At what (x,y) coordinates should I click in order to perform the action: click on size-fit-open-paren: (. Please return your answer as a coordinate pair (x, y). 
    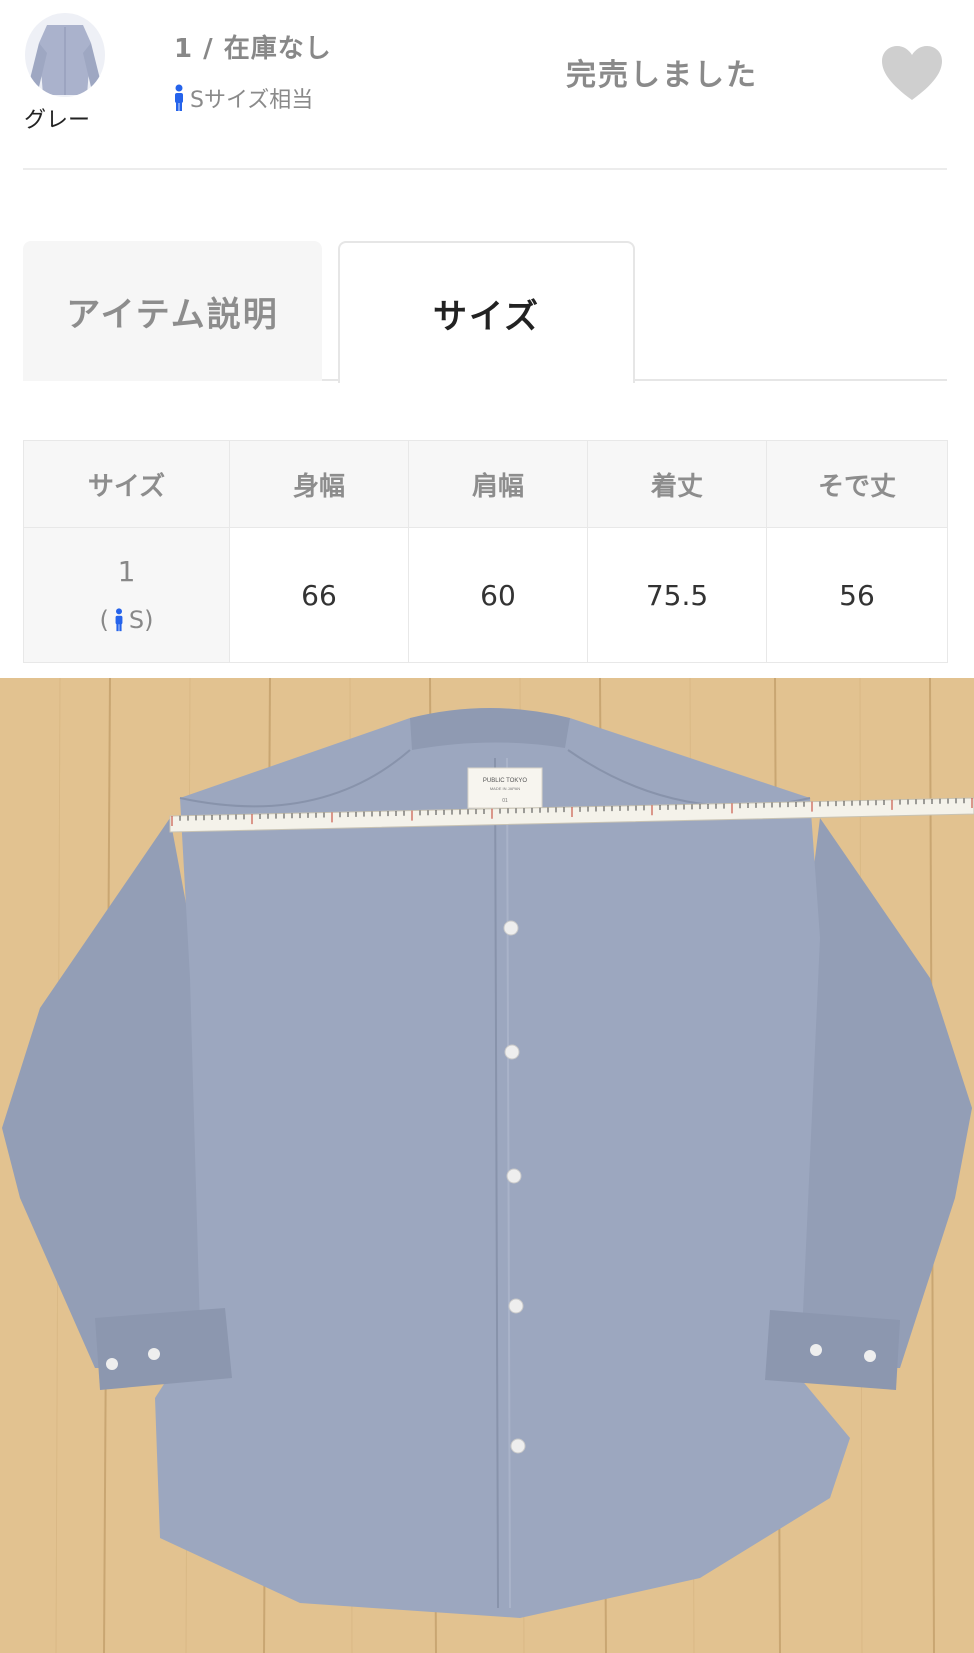
    Looking at the image, I should click on (104, 620).